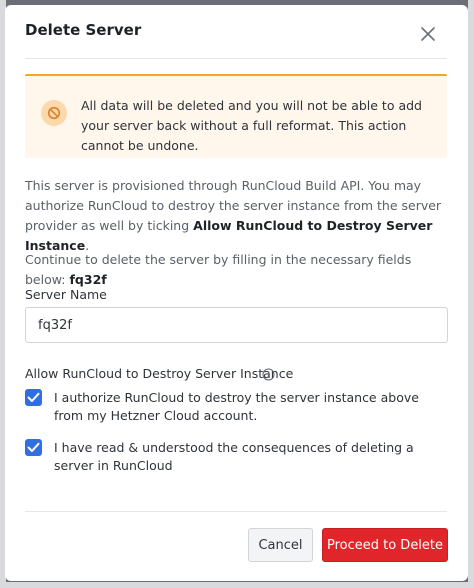  What do you see at coordinates (54, 113) in the screenshot?
I see `ban-icon` at bounding box center [54, 113].